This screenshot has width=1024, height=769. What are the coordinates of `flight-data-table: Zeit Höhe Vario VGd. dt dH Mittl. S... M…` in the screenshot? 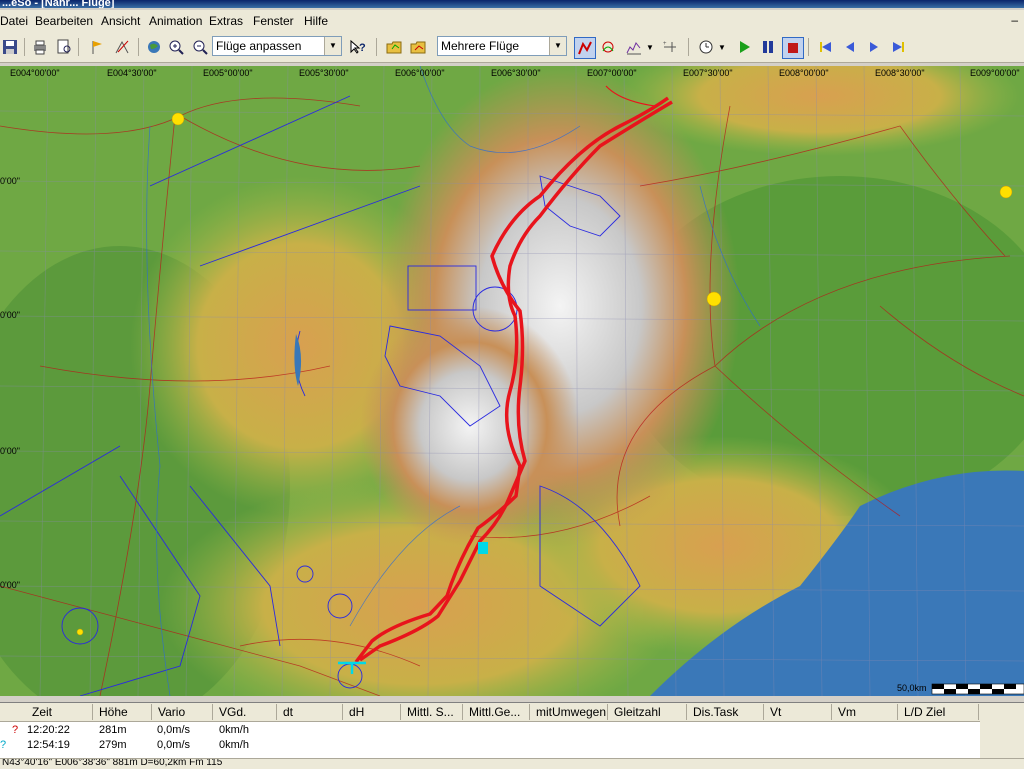 It's located at (512, 730).